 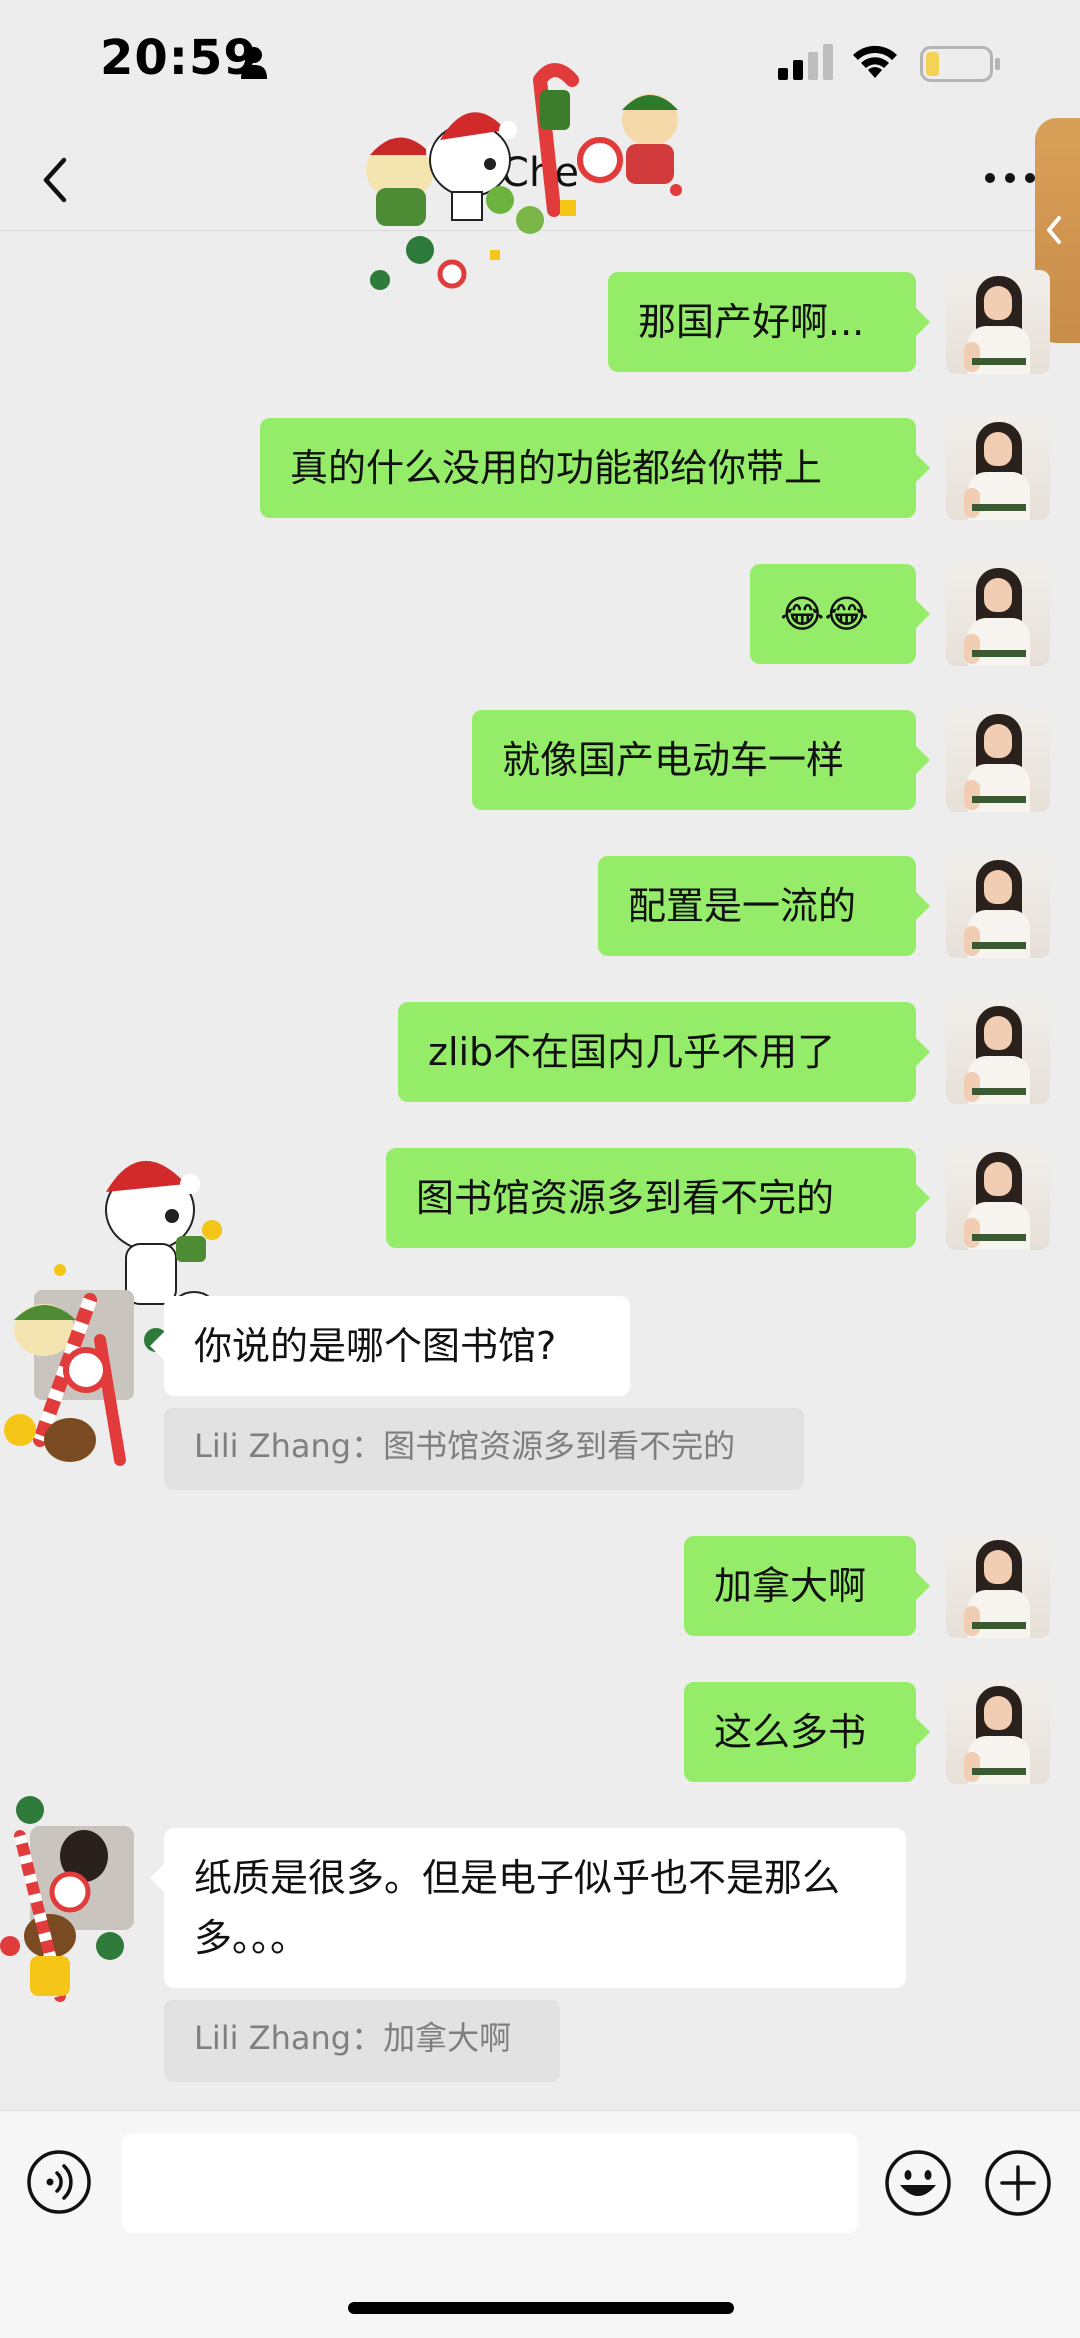 I want to click on status-time: 20:59, so click(x=179, y=58).